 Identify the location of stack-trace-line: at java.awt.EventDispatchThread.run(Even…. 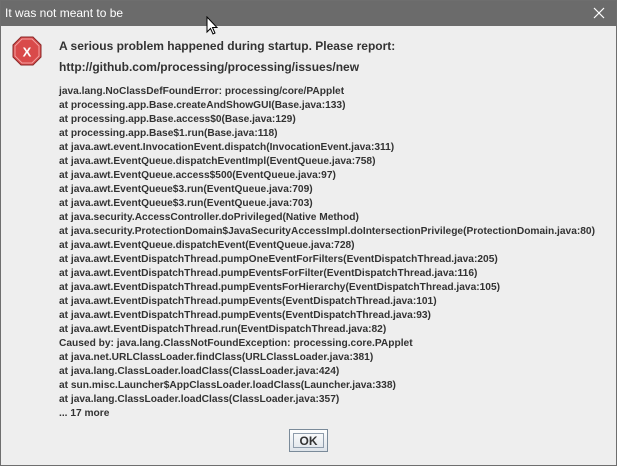
(223, 329).